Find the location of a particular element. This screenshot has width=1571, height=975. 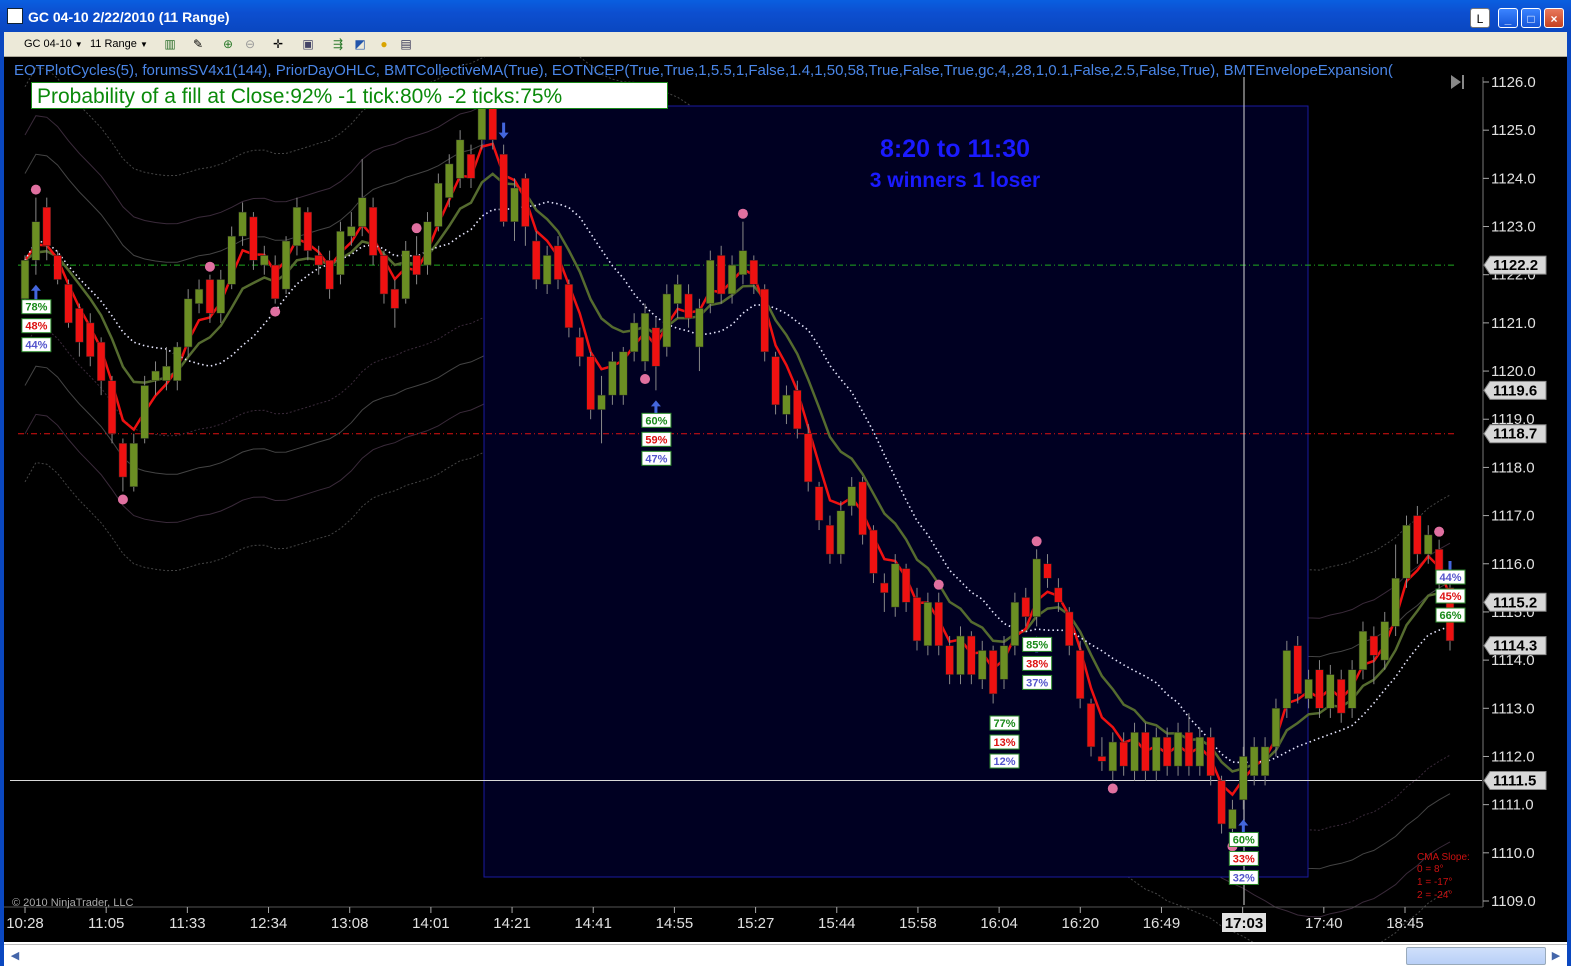

zoom-out-icon: ⊖ is located at coordinates (250, 44).